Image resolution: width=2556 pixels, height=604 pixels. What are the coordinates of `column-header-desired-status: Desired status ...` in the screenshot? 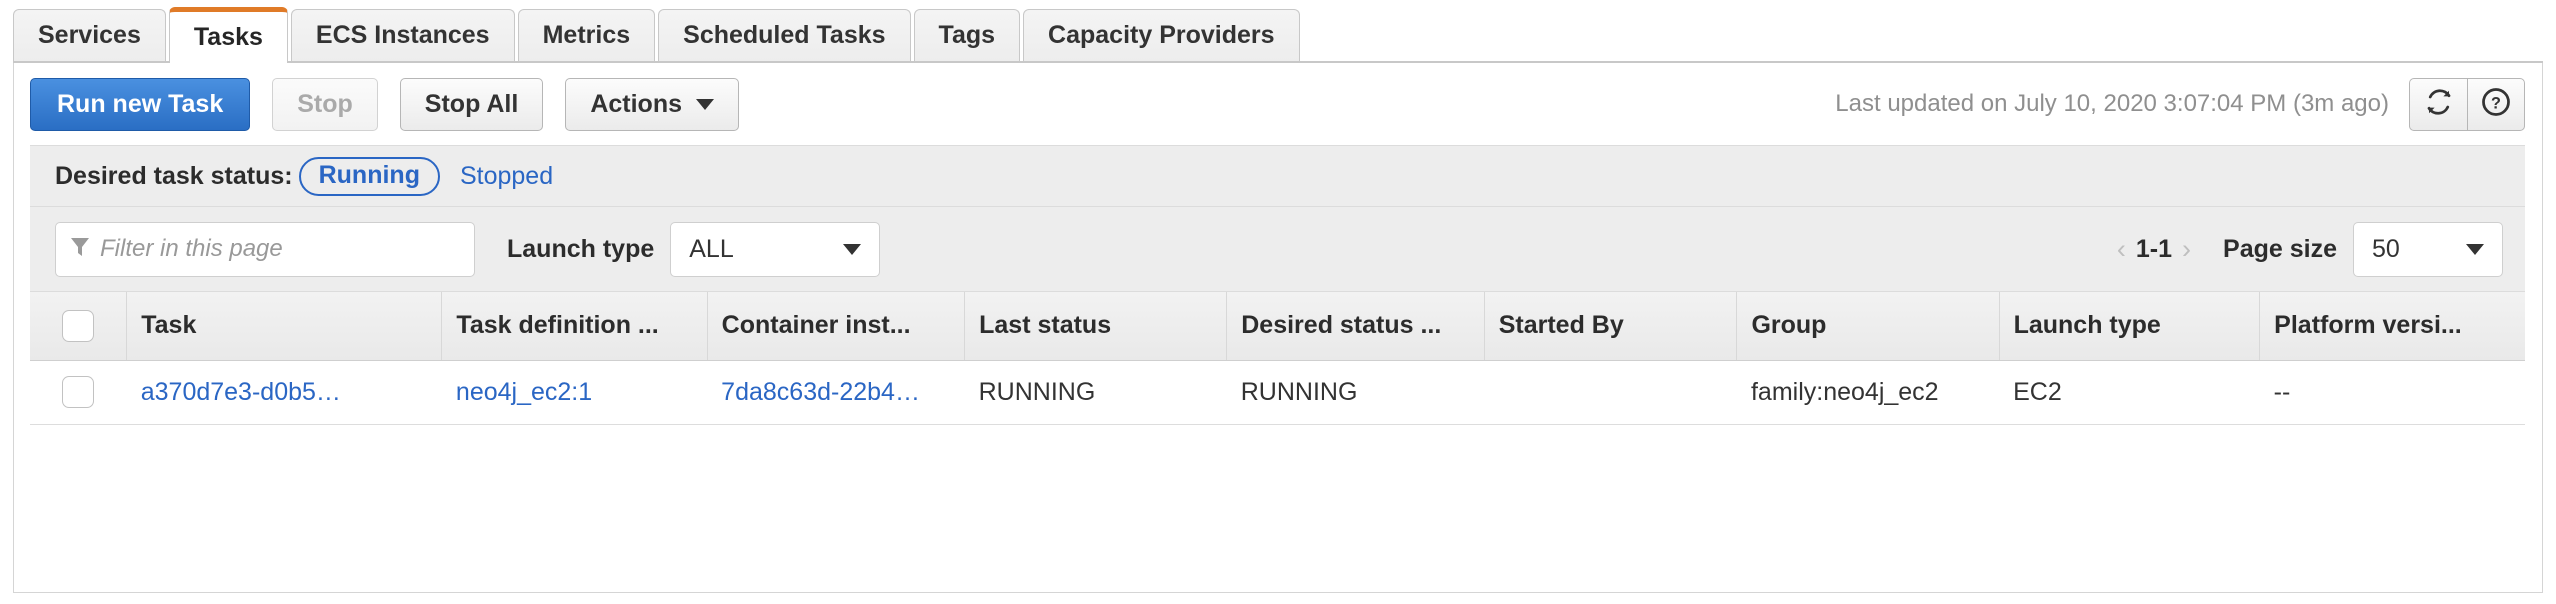 It's located at (1355, 326).